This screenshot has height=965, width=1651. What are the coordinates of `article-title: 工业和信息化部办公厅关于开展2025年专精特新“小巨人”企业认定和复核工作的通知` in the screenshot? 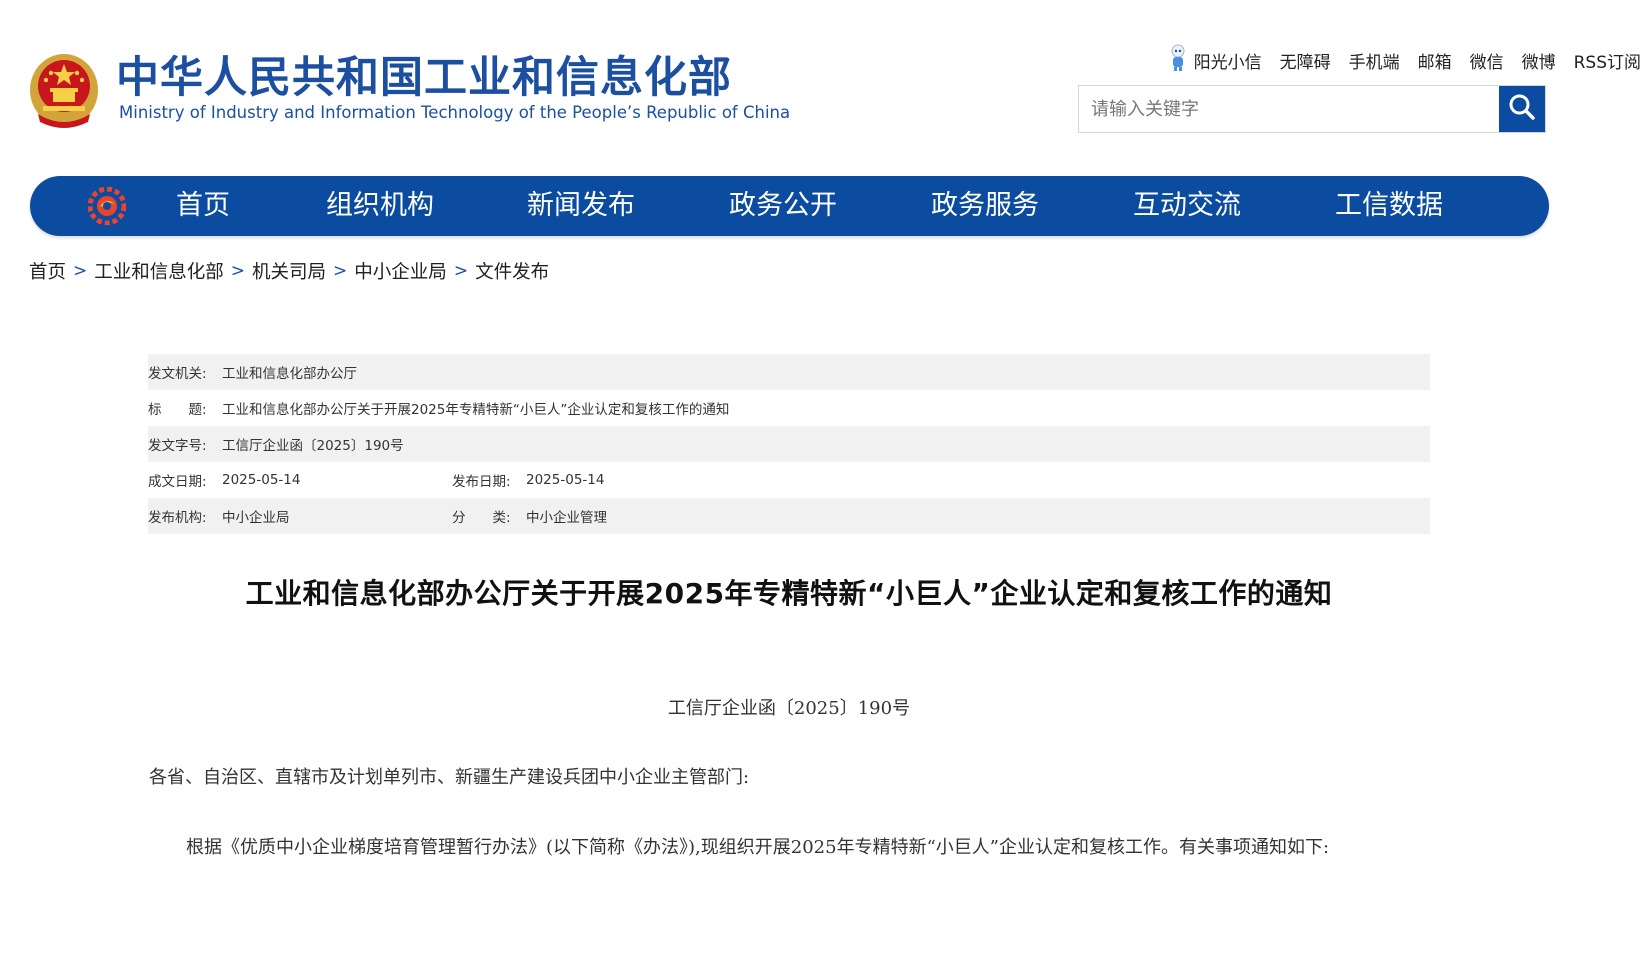 It's located at (789, 593).